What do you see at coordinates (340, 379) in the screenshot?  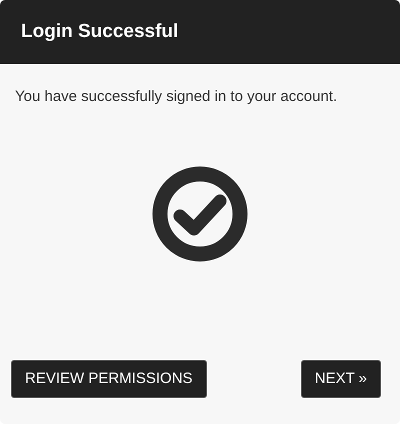 I see `next-button: NEXT »` at bounding box center [340, 379].